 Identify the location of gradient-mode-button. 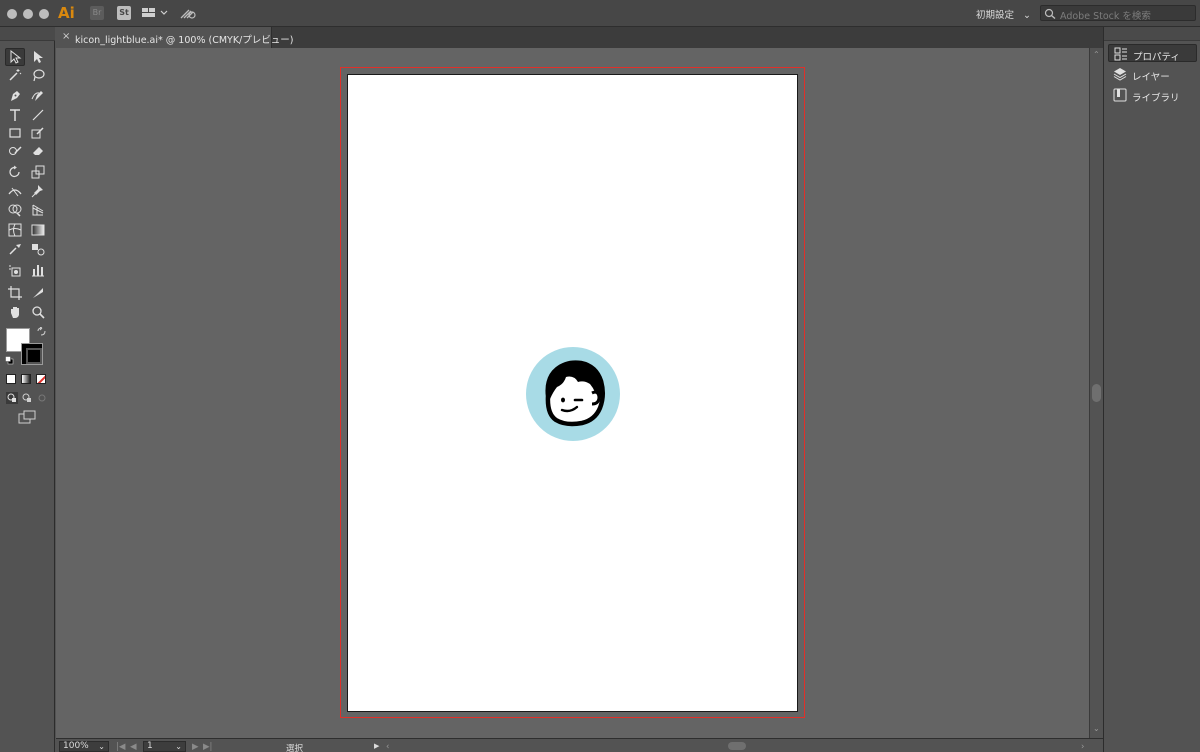
(26, 379).